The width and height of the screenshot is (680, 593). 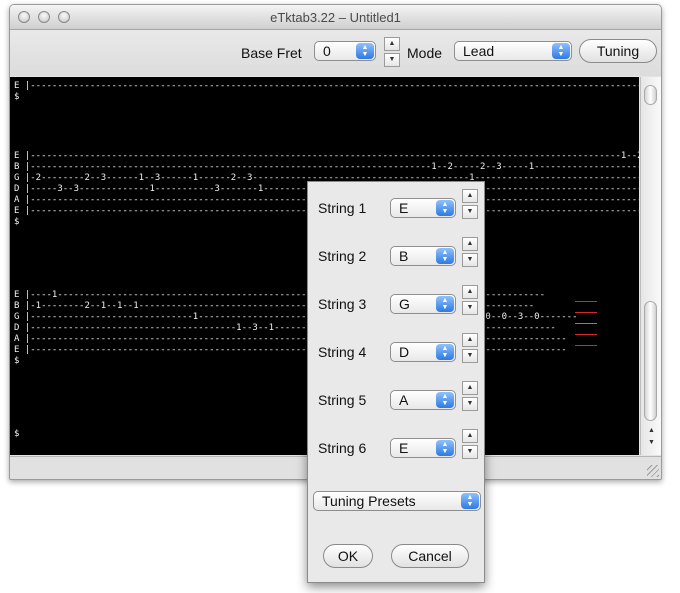 What do you see at coordinates (651, 442) in the screenshot?
I see `scroll-down-icon: ▼` at bounding box center [651, 442].